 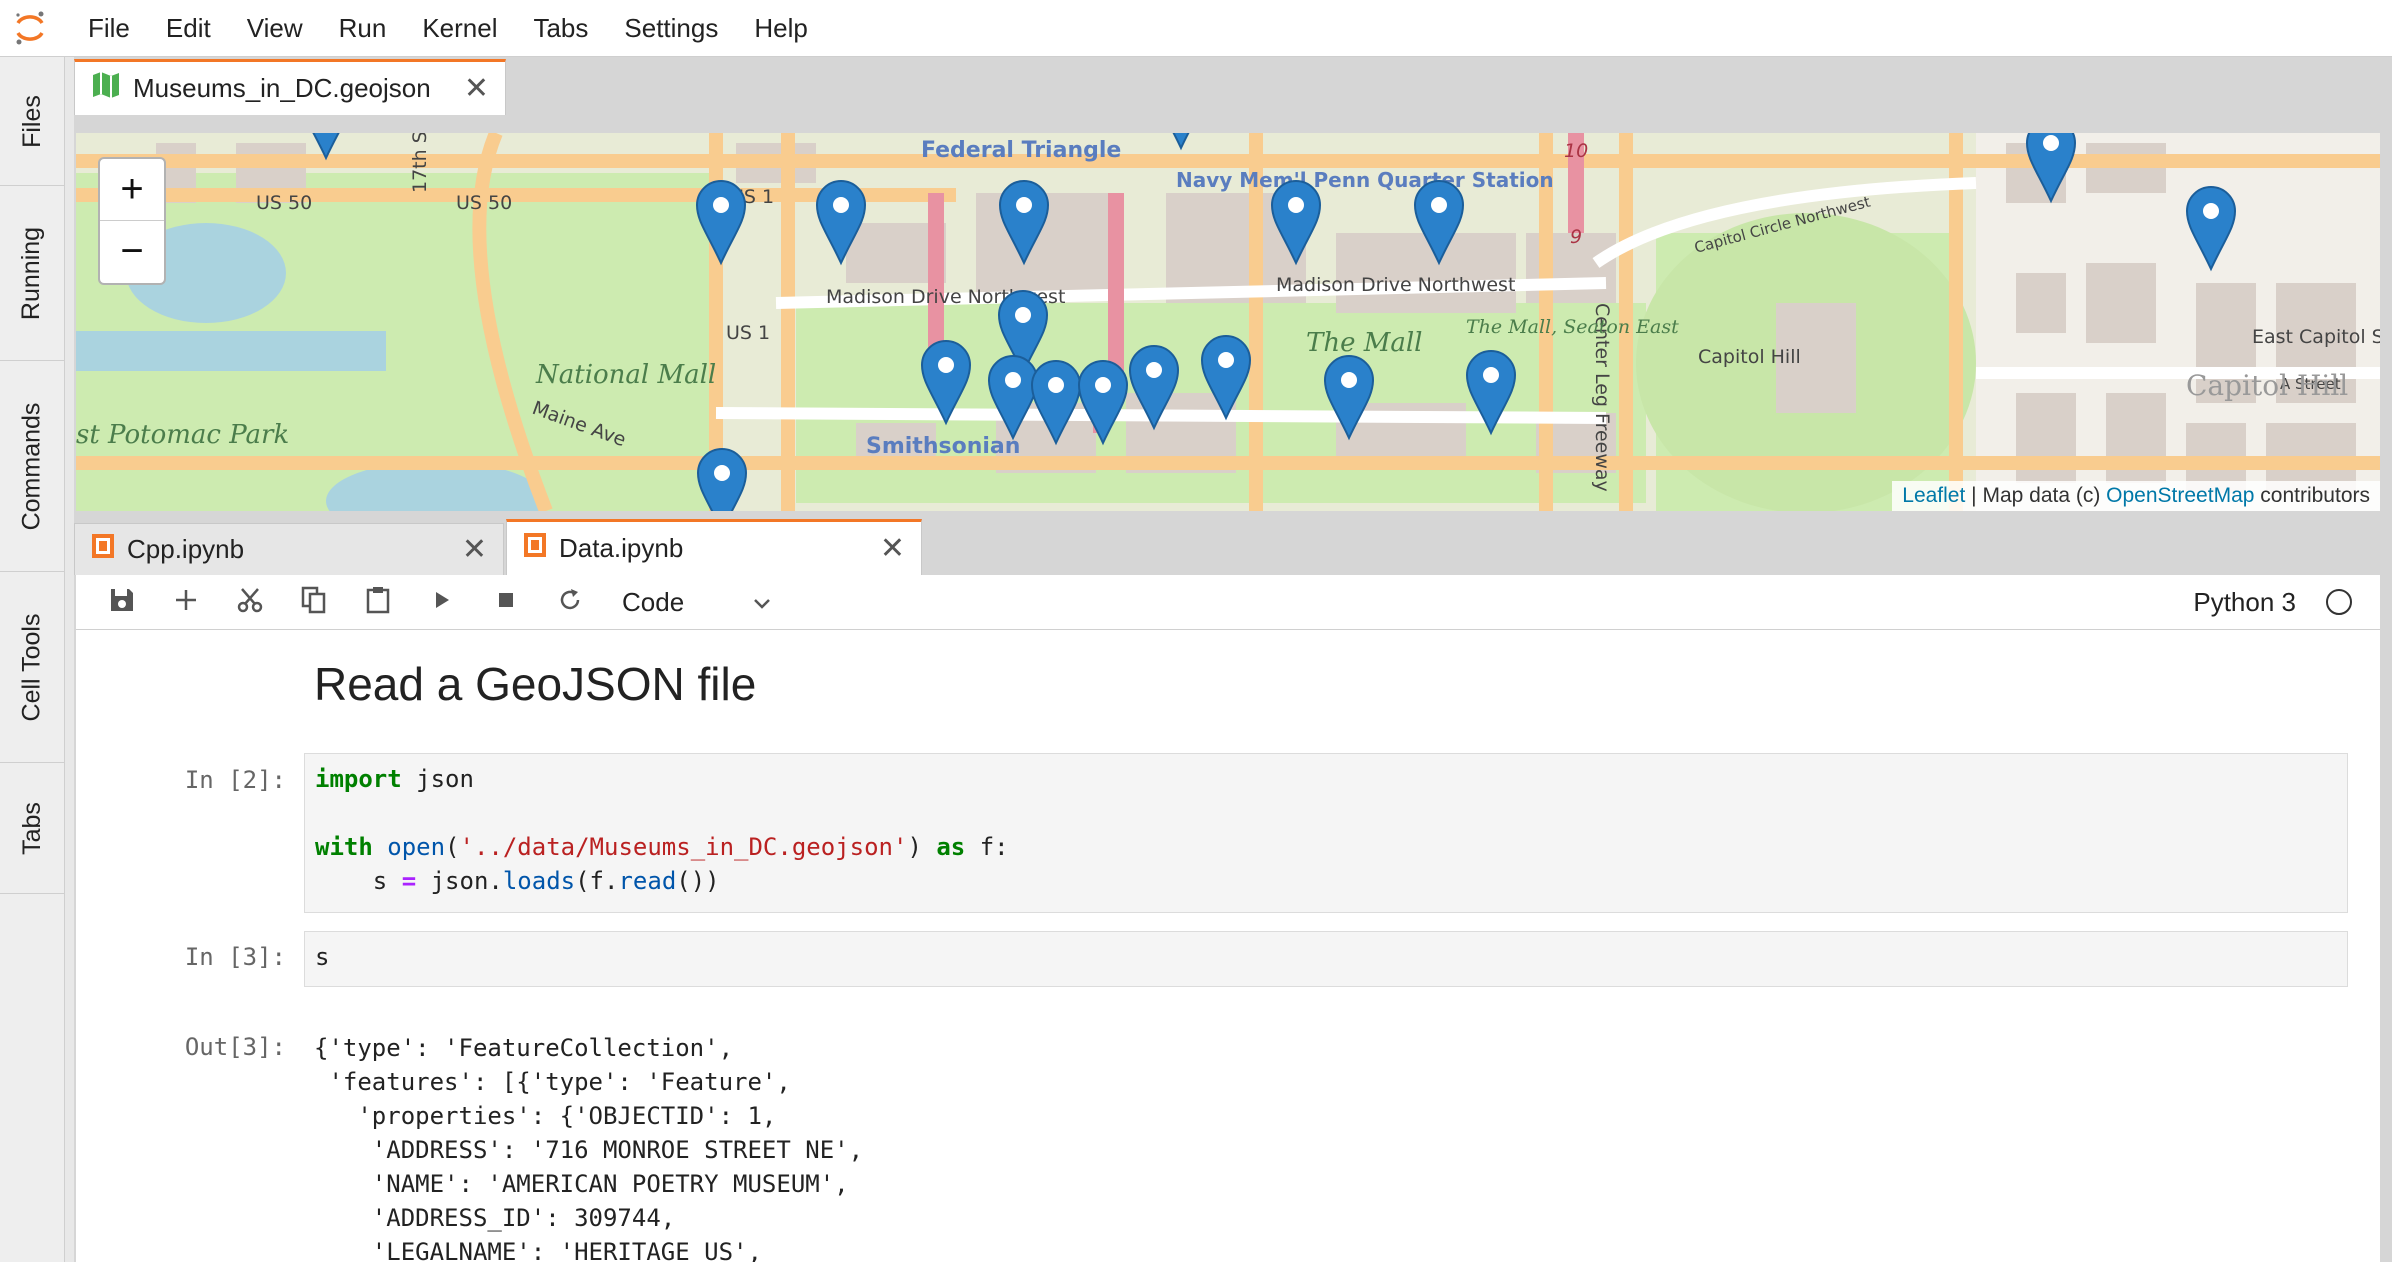 I want to click on menu-tabs: Tabs, so click(x=560, y=28).